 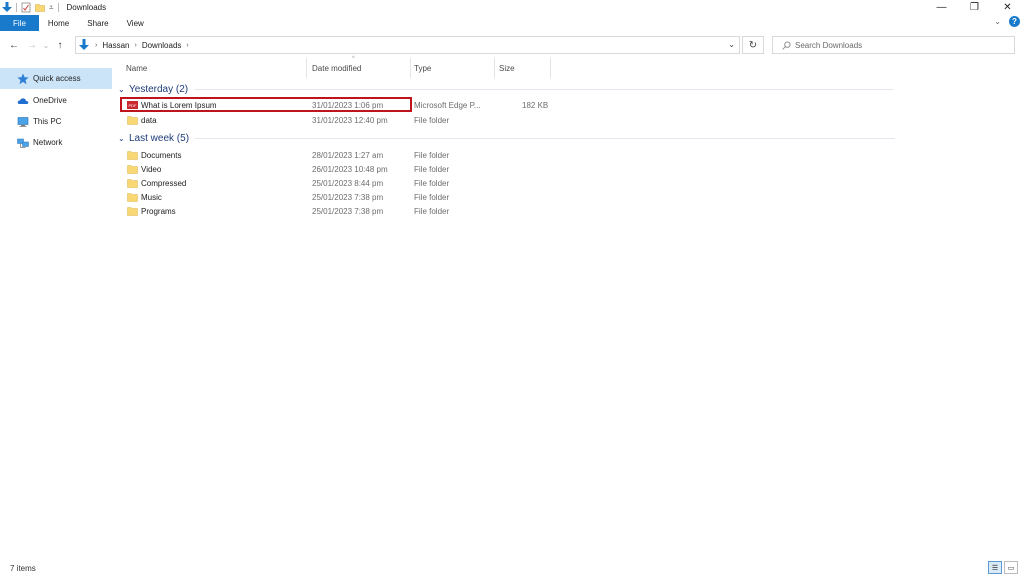 What do you see at coordinates (159, 138) in the screenshot?
I see `group-title: Last week (5)` at bounding box center [159, 138].